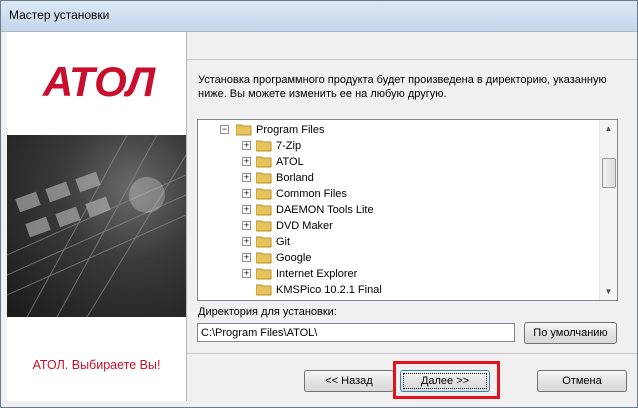  What do you see at coordinates (609, 173) in the screenshot?
I see `scroll-thumb` at bounding box center [609, 173].